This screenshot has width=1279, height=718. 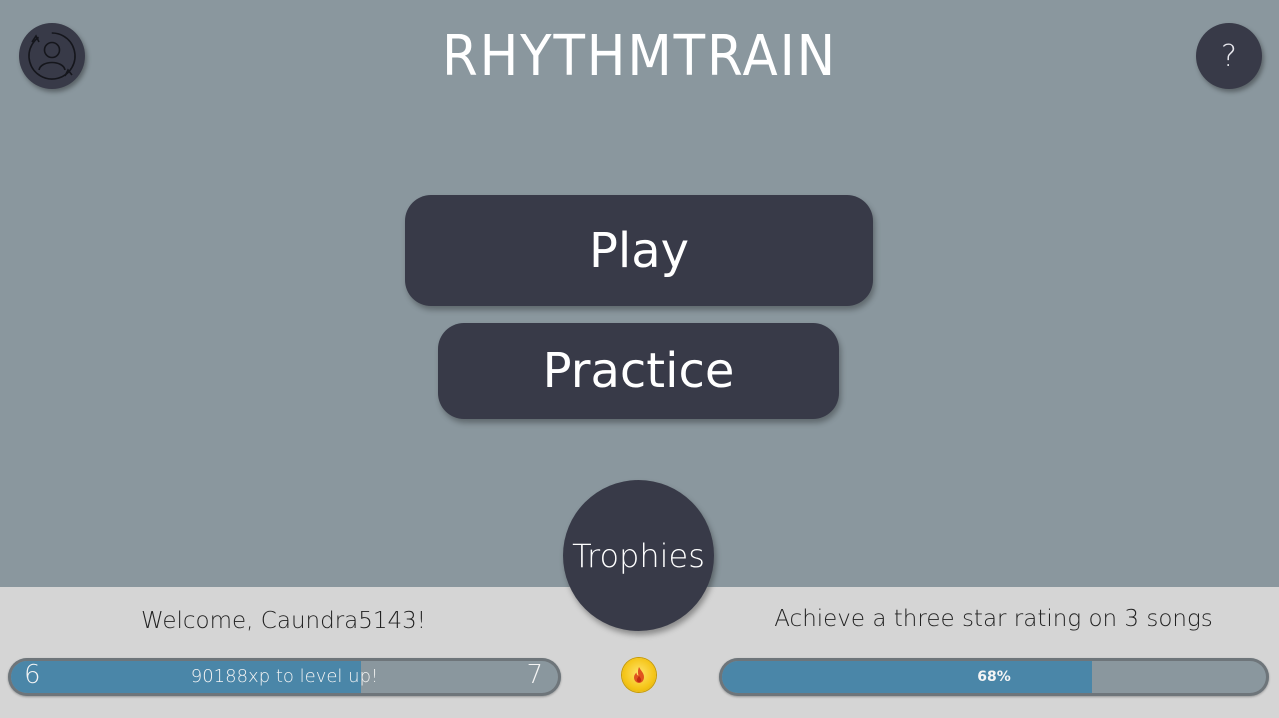 I want to click on profile-button, so click(x=52, y=56).